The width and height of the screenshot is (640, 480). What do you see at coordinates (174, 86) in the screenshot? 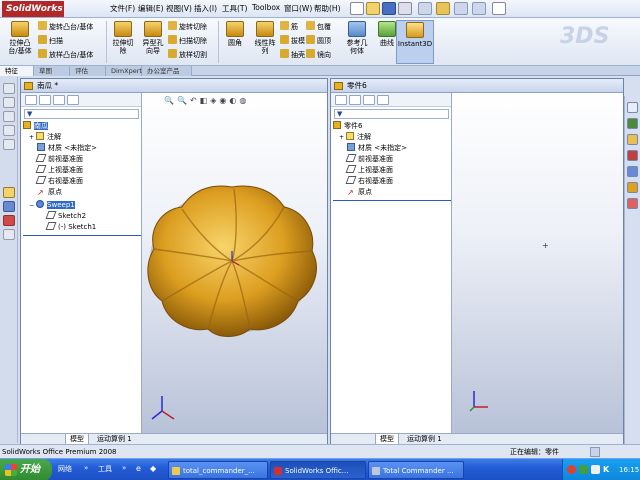
I see `document-title-bar: 南瓜 *` at bounding box center [174, 86].